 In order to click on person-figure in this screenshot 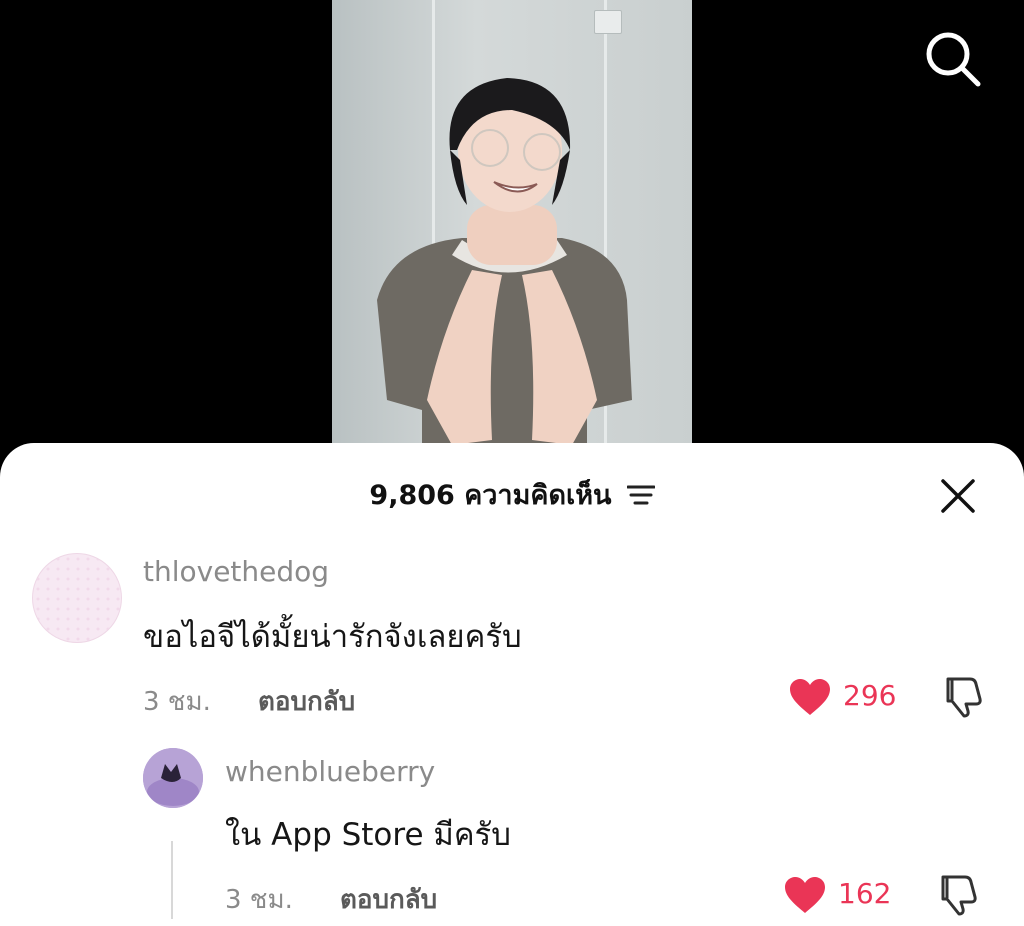, I will do `click(504, 269)`.